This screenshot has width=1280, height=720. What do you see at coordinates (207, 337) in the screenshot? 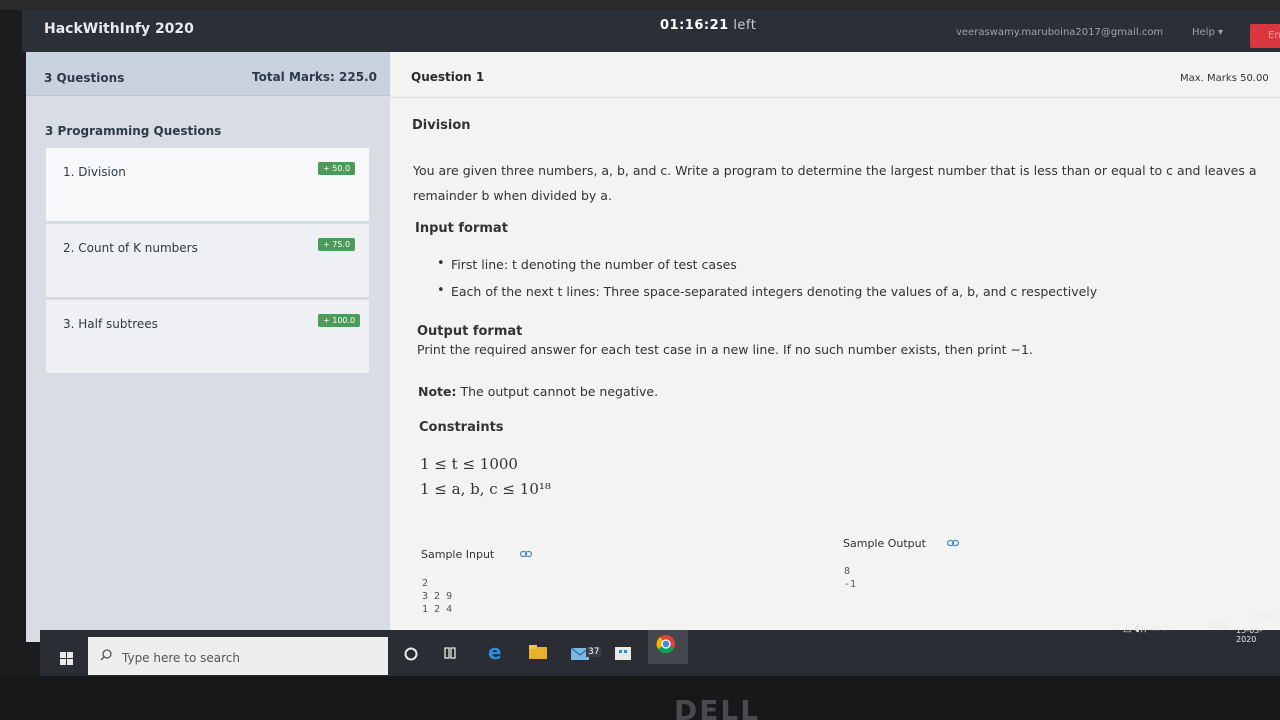
I see `sidebar-item-half-subtrees: 3. Half subtrees + 100.0` at bounding box center [207, 337].